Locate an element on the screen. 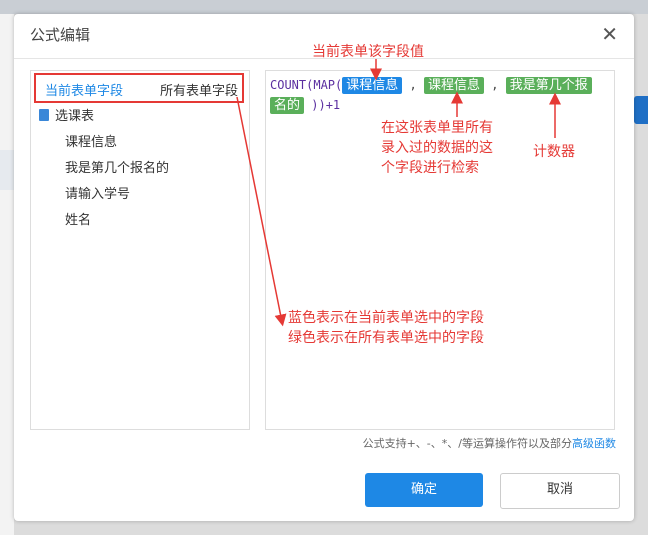 Image resolution: width=648 pixels, height=535 pixels. tree-root-label: 选课表 is located at coordinates (75, 116).